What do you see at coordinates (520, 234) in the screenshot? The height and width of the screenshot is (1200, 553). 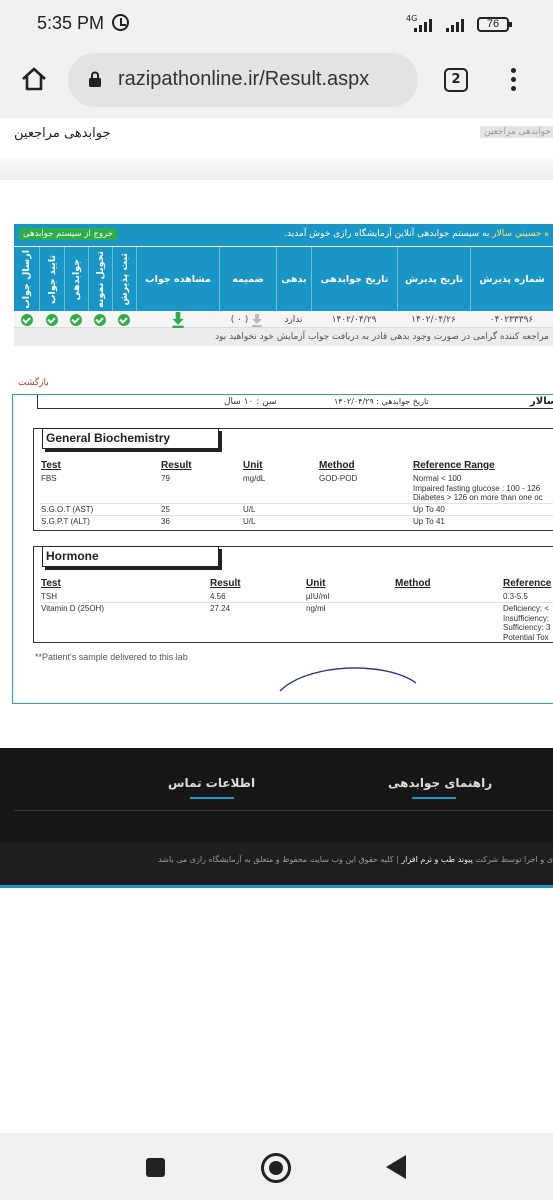 I see `patient-name: ه حسيني سالار` at bounding box center [520, 234].